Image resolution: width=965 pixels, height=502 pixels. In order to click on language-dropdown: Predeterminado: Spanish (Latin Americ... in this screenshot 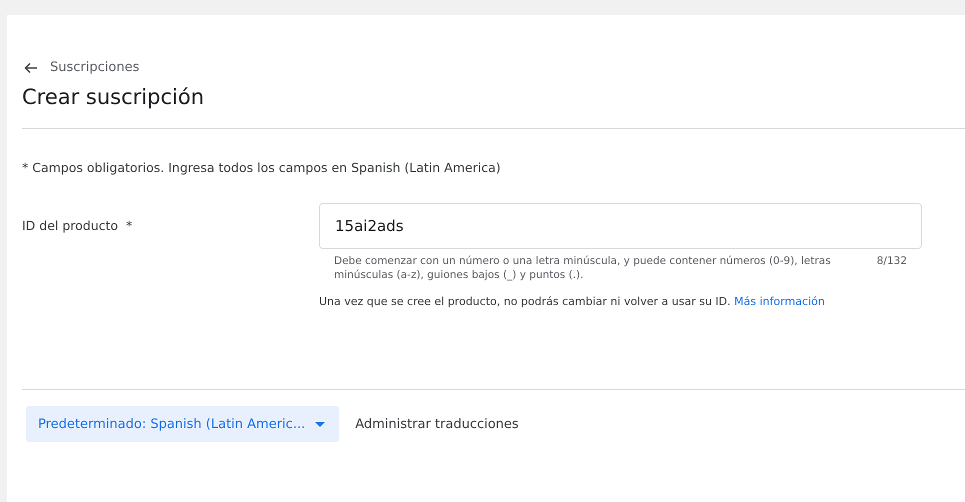, I will do `click(183, 424)`.